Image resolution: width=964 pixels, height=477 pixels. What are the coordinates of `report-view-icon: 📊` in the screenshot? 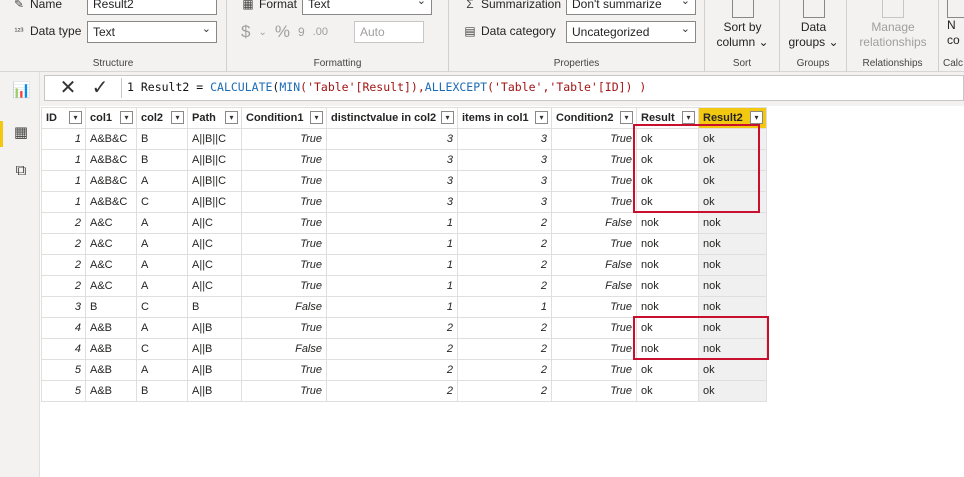 It's located at (21, 91).